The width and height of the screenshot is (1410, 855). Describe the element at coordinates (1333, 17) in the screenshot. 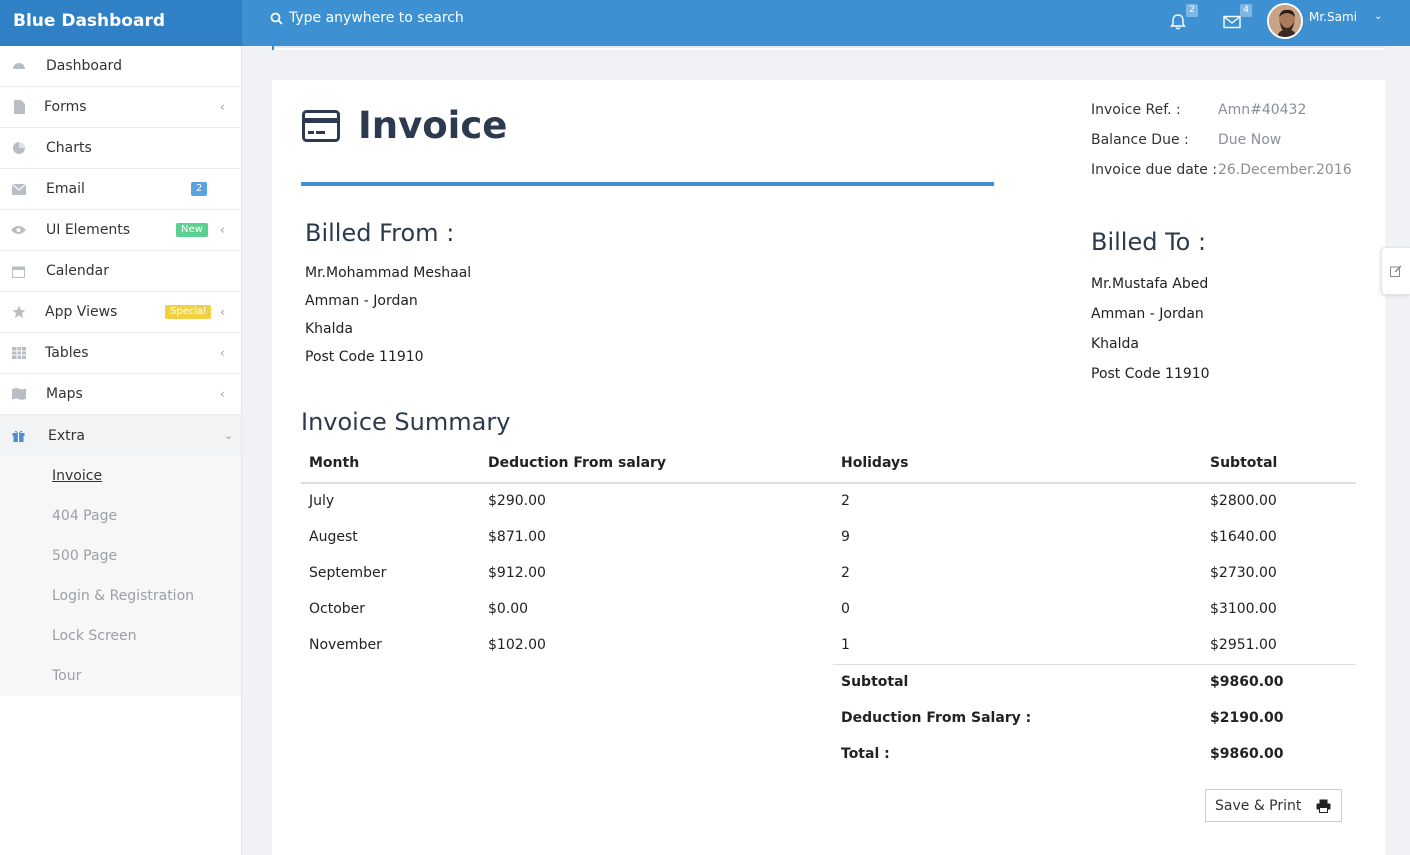

I see `user-name: Mr.Sami` at that location.